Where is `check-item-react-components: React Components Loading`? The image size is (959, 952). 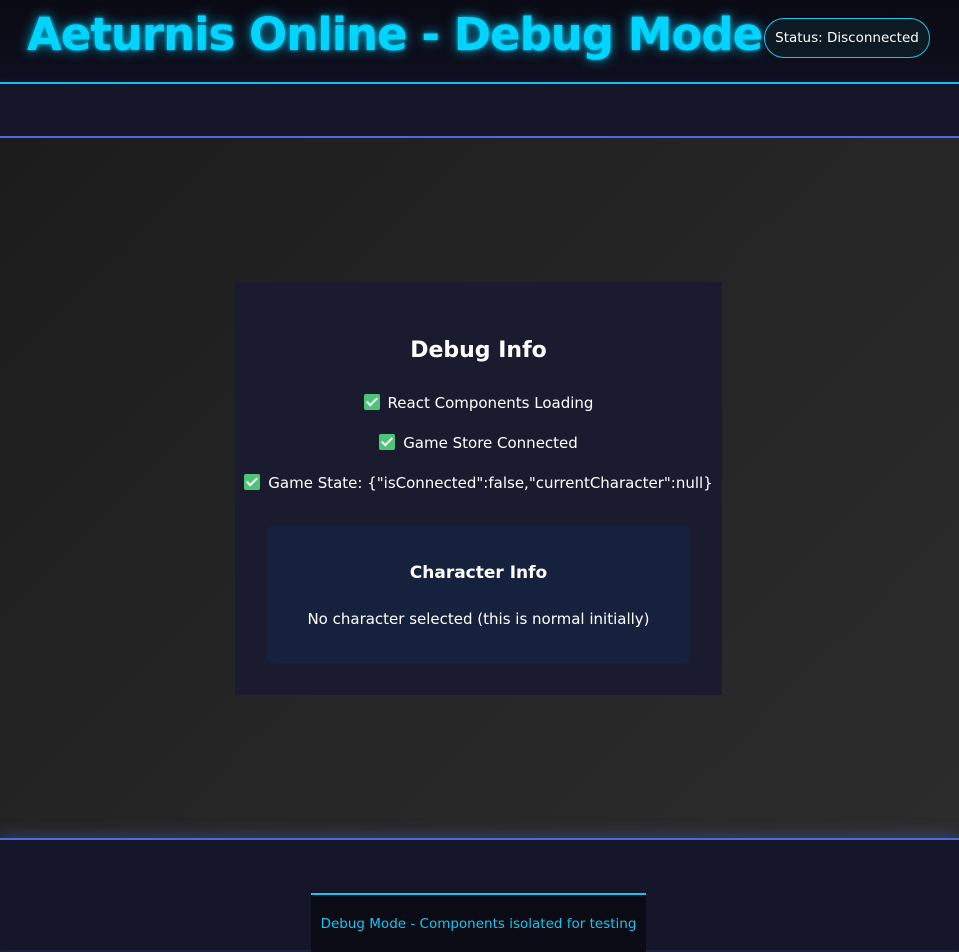
check-item-react-components: React Components Loading is located at coordinates (478, 403).